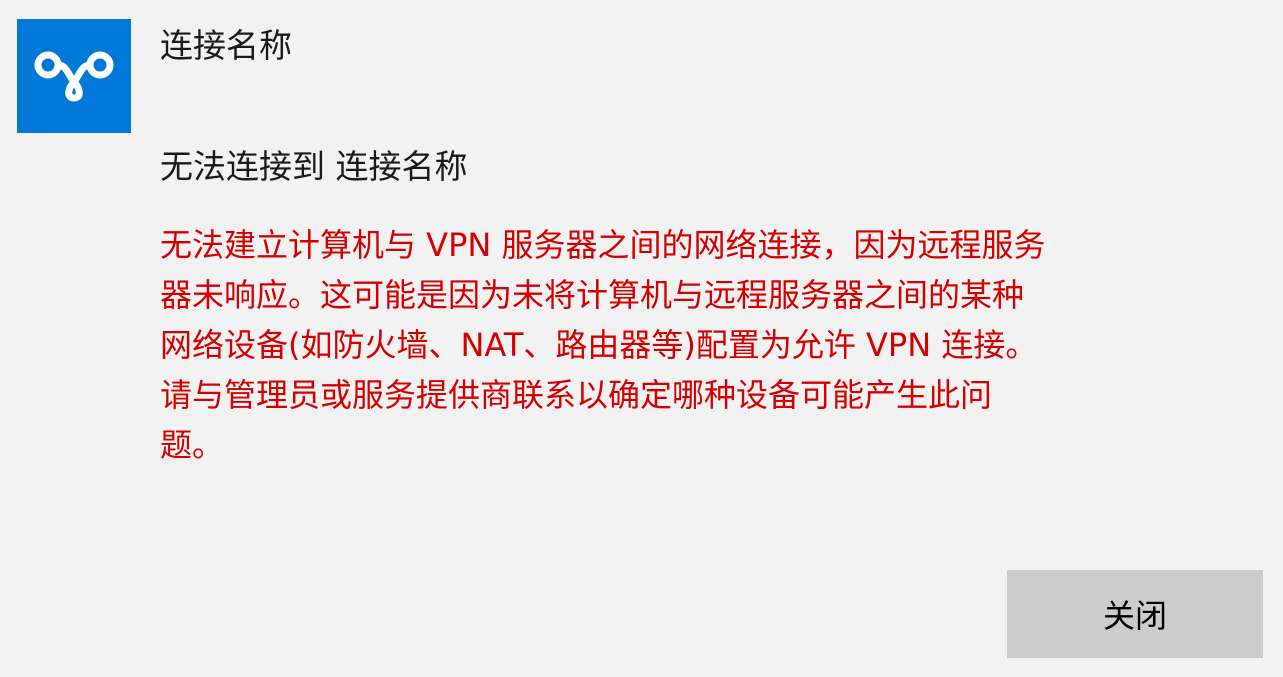 This screenshot has width=1283, height=677. I want to click on error-line: 无法建立计算机与 VPN 服务器之间的网络连接，因为远程服务, so click(603, 245).